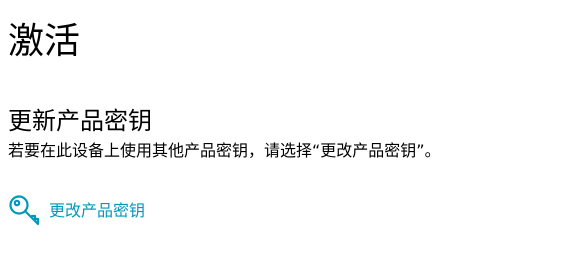 Image resolution: width=585 pixels, height=264 pixels. Describe the element at coordinates (80, 121) in the screenshot. I see `section-heading-update-product-key: 更新产品密钥` at that location.